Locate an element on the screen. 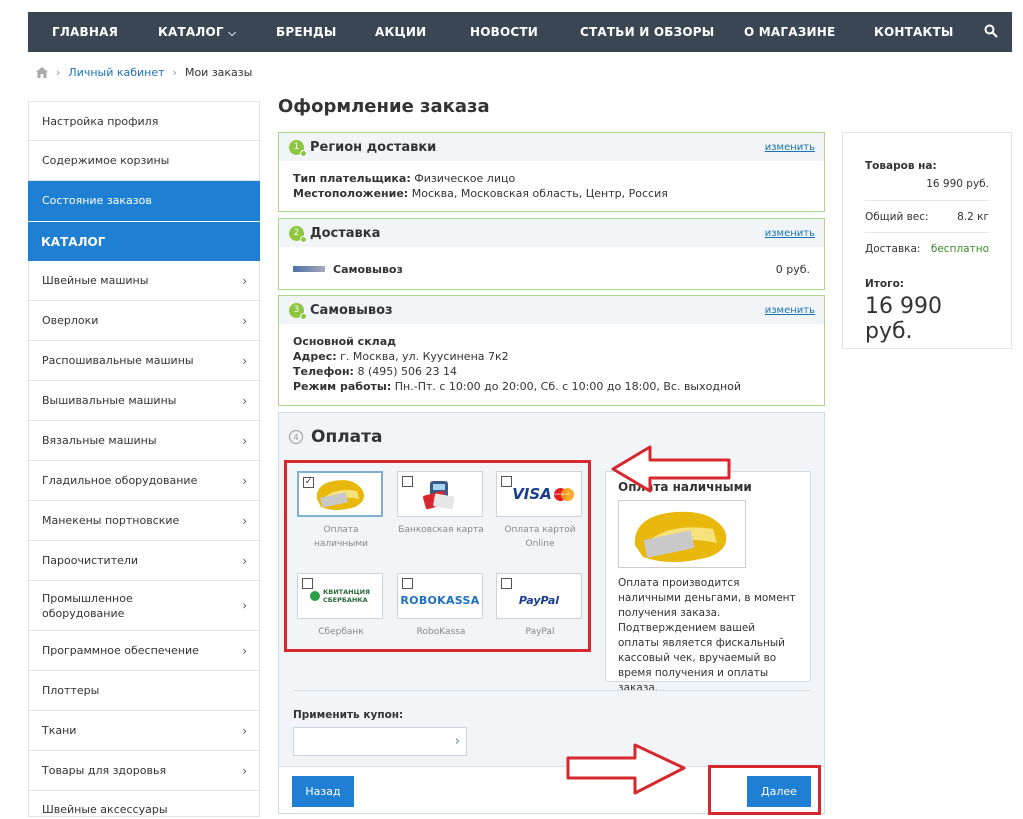 This screenshot has height=819, width=1023. step-done-icon: 2 is located at coordinates (298, 234).